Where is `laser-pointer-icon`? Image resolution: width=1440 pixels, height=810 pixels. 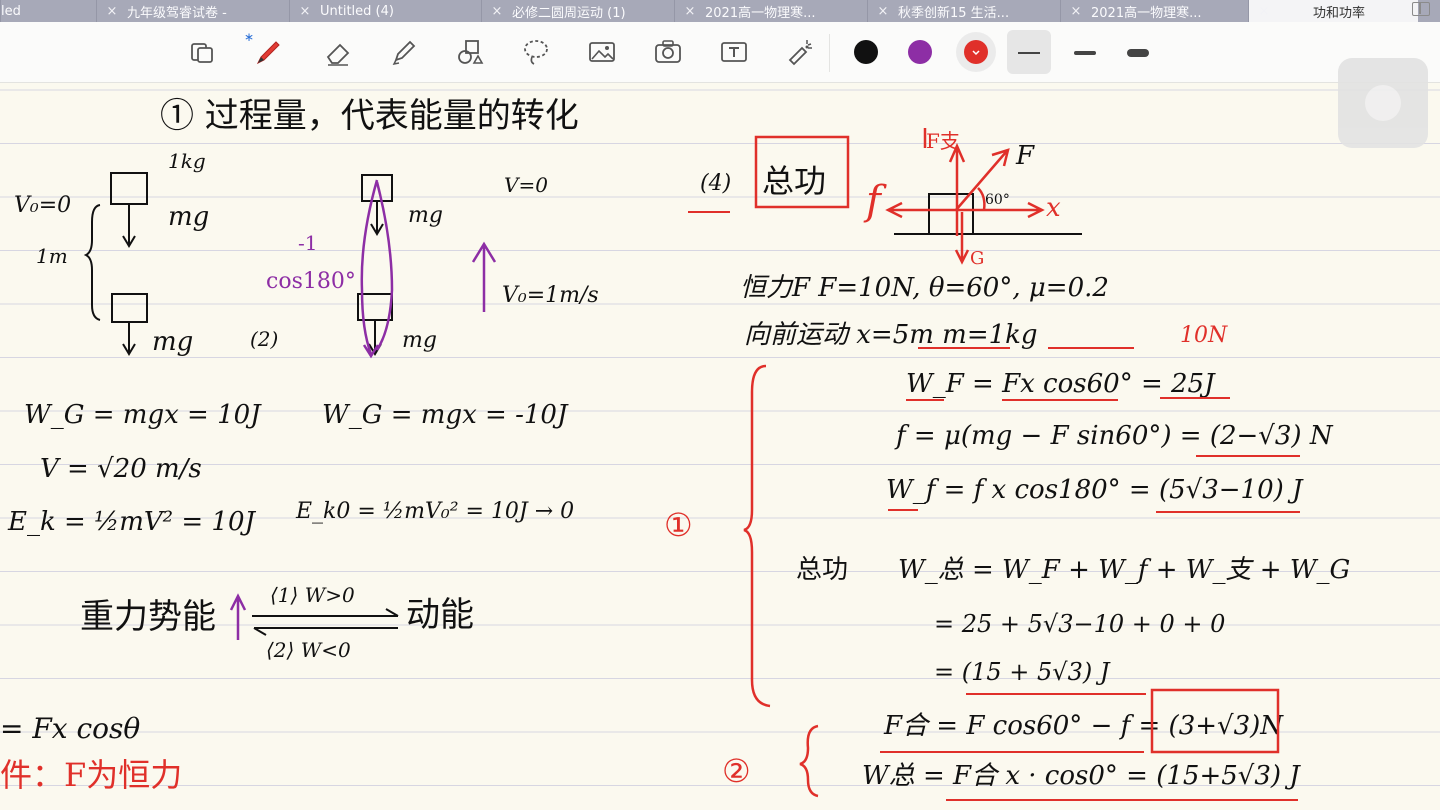 laser-pointer-icon is located at coordinates (800, 52).